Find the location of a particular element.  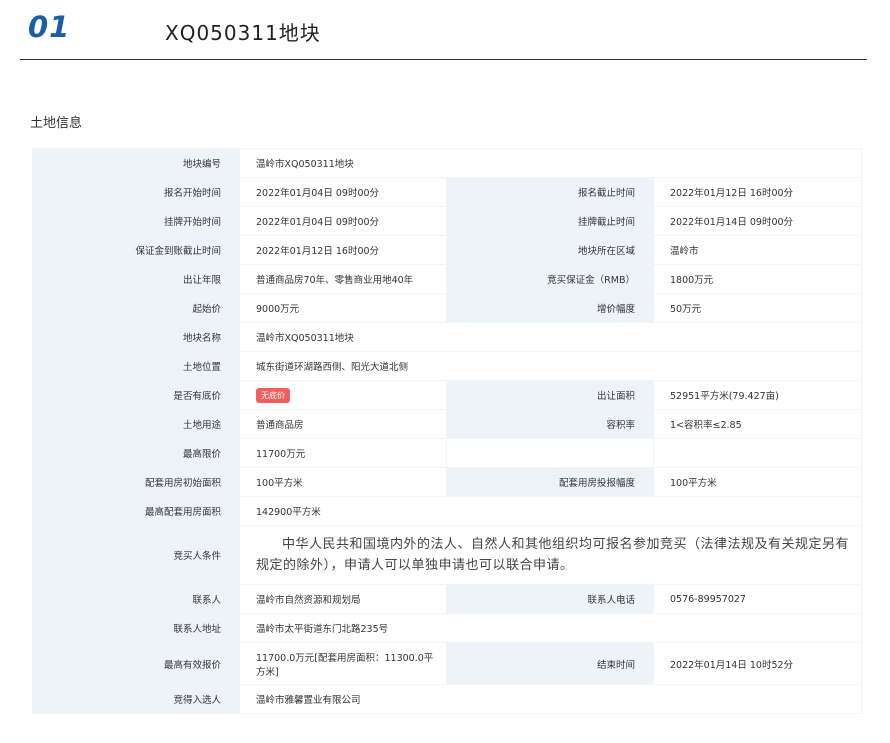

reg-end-label: 报名截止时间 is located at coordinates (550, 192).